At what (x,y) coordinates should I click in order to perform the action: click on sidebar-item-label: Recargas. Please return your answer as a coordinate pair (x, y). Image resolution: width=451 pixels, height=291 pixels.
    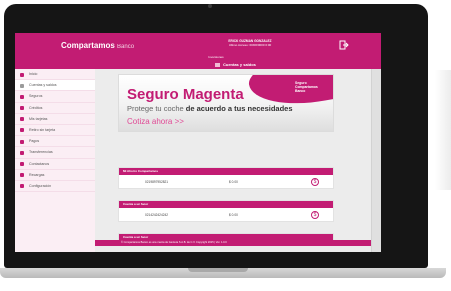
    Looking at the image, I should click on (37, 174).